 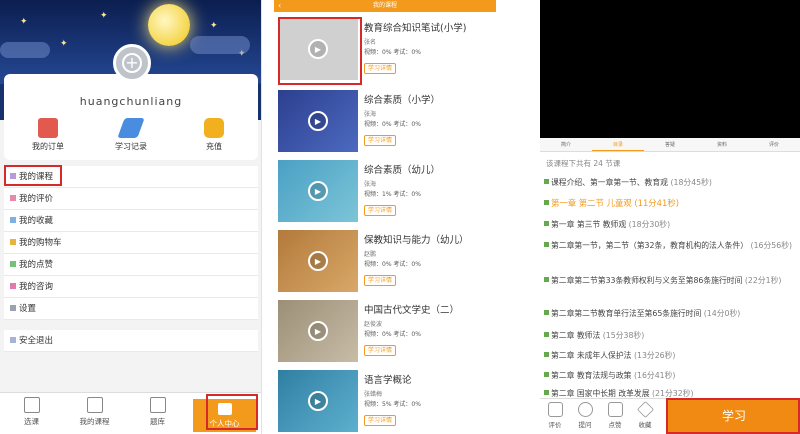 What do you see at coordinates (131, 309) in the screenshot?
I see `menu-item-settings: 设置` at bounding box center [131, 309].